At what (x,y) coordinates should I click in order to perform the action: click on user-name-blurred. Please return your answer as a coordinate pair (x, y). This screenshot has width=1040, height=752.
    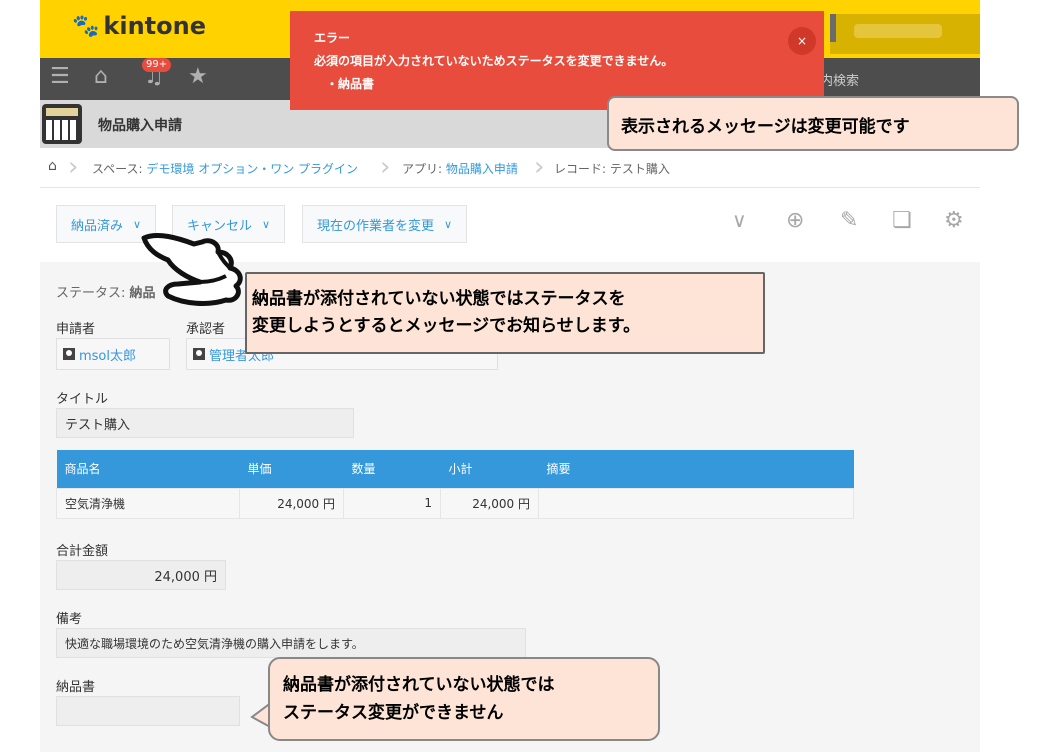
    Looking at the image, I should click on (898, 31).